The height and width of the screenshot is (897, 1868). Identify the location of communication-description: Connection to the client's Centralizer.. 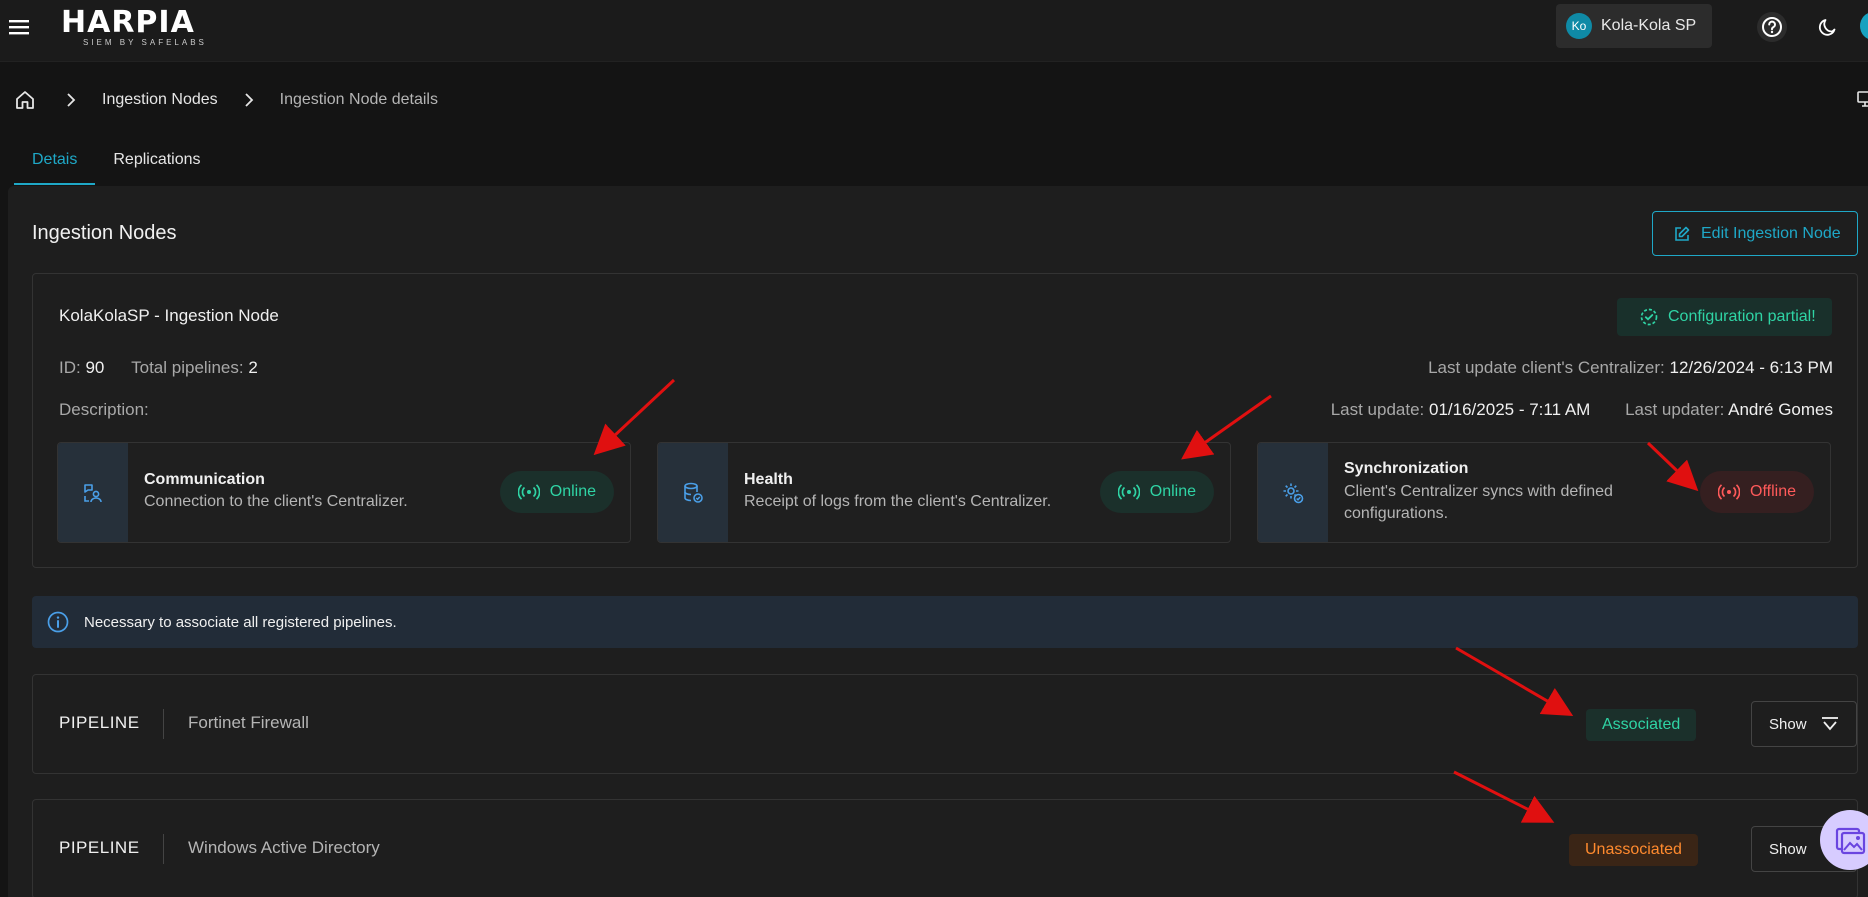
(276, 501).